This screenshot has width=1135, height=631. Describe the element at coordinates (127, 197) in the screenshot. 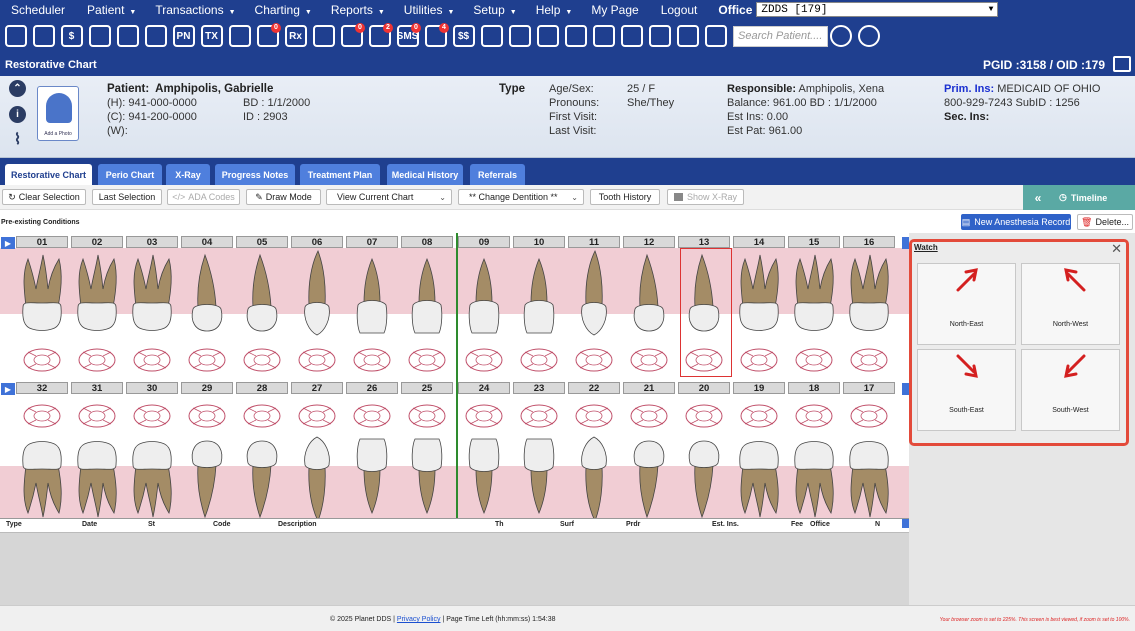

I see `last-selection-button: Last Selection` at that location.